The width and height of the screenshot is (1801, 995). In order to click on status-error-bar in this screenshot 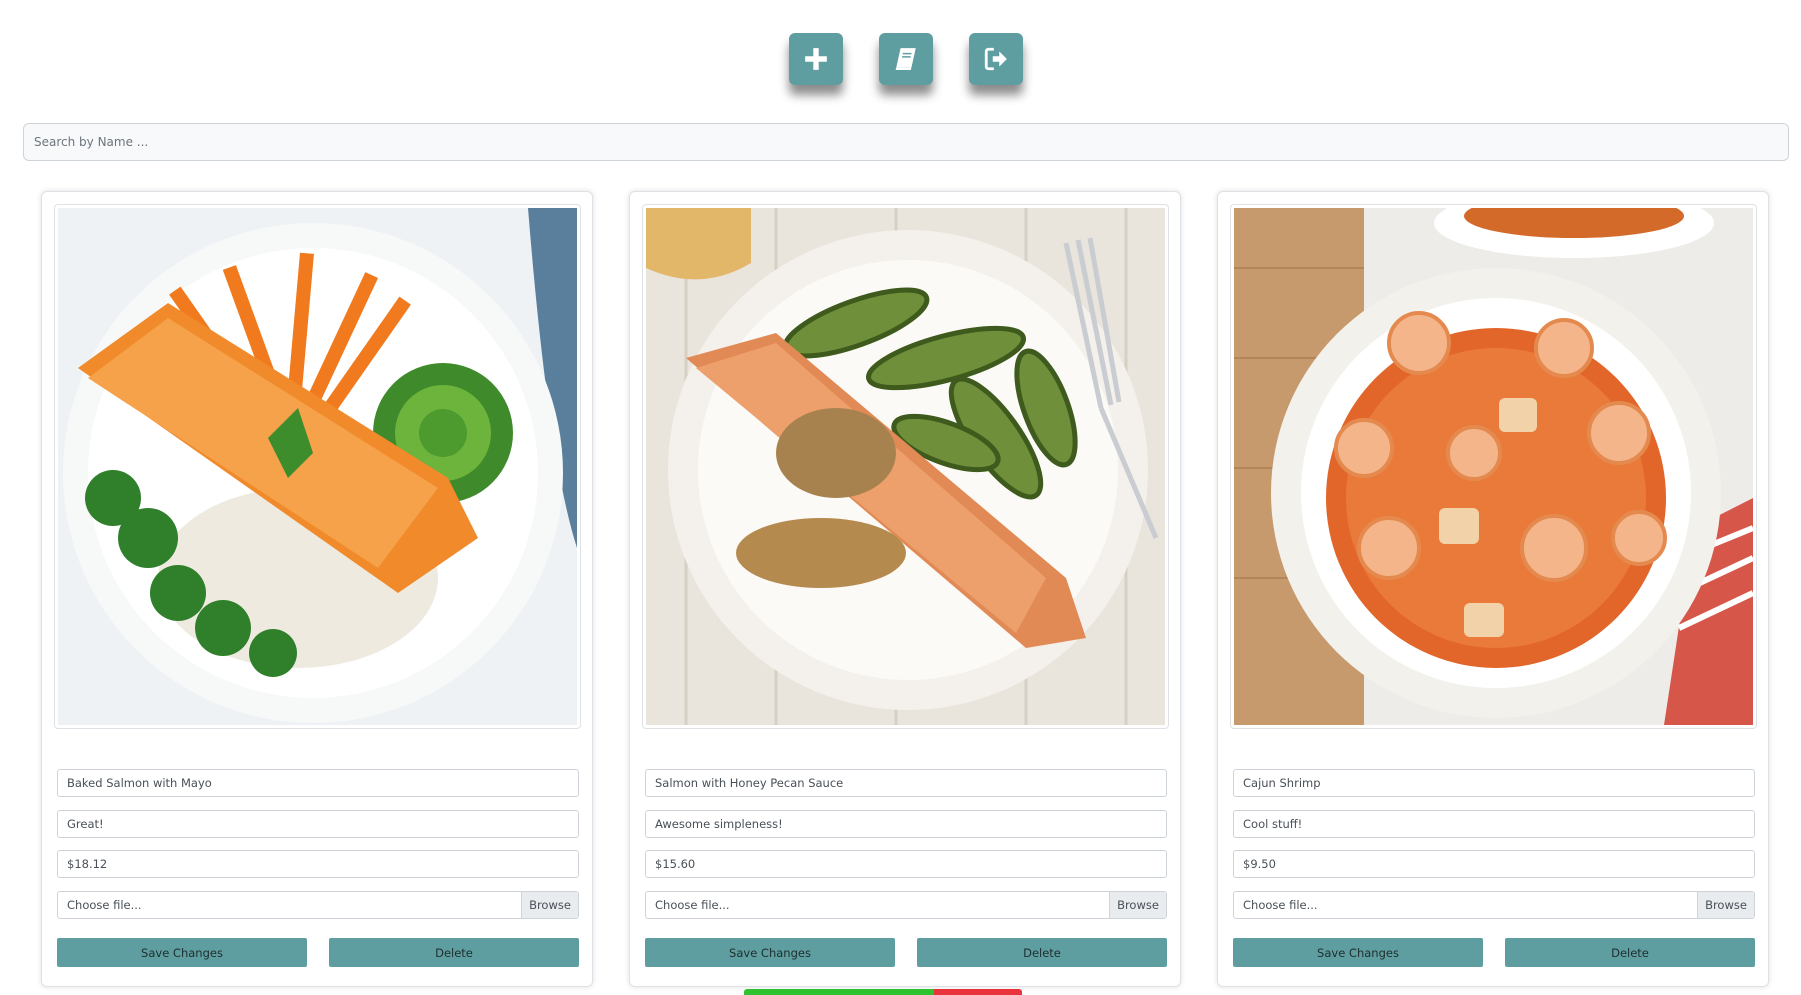, I will do `click(978, 992)`.